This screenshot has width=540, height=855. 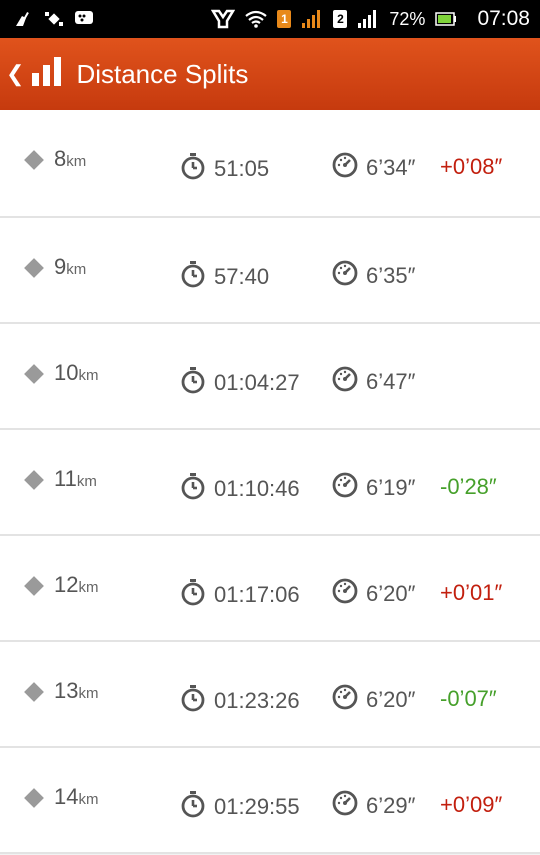 I want to click on split-distance: 9km, so click(x=70, y=266).